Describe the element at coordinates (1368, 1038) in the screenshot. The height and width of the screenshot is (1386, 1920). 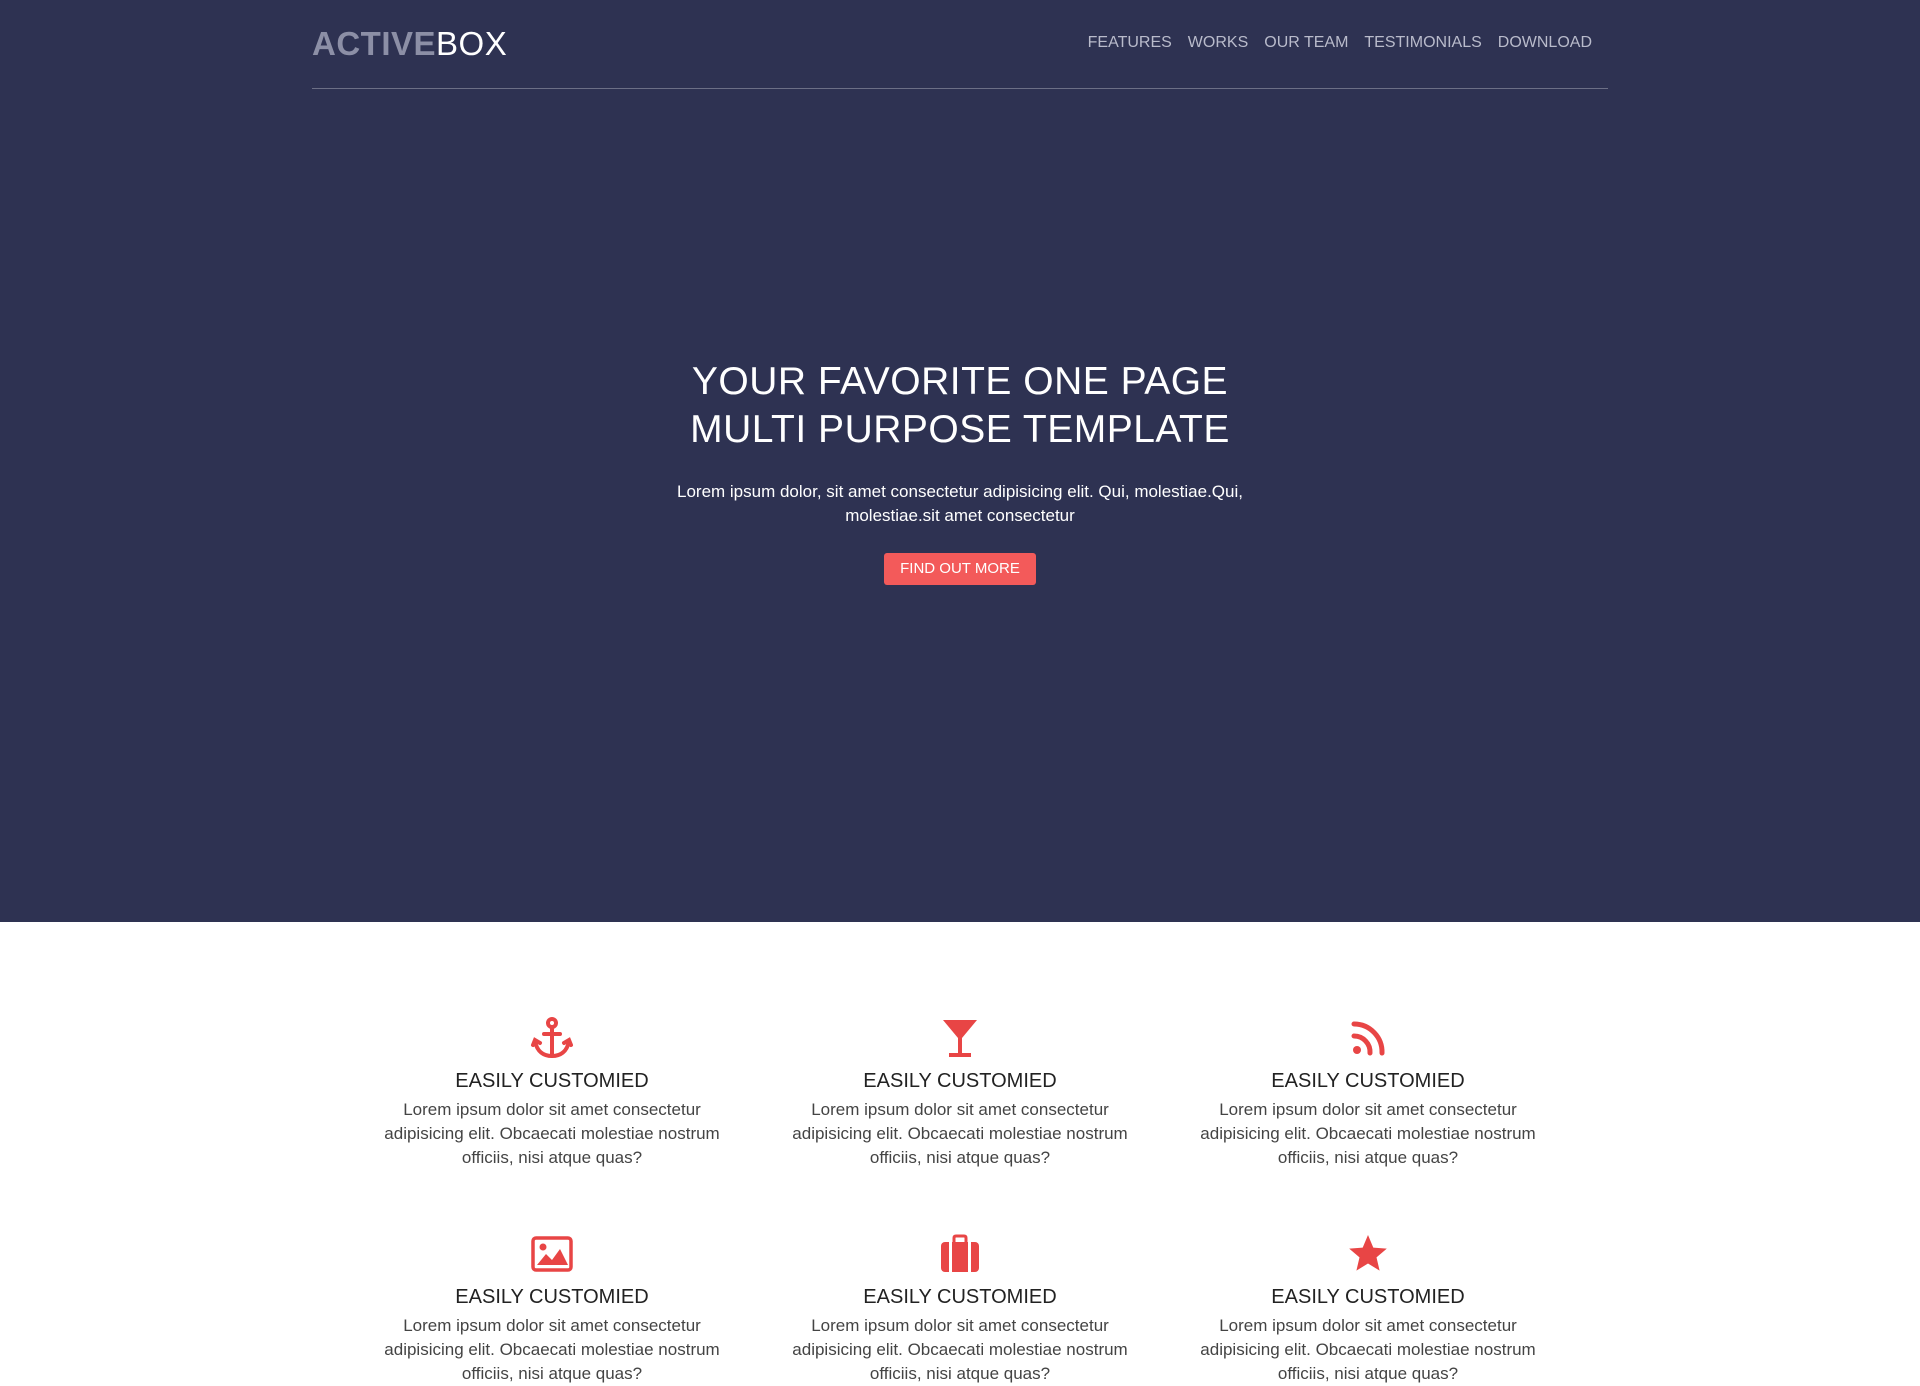
I see `rss-icon` at that location.